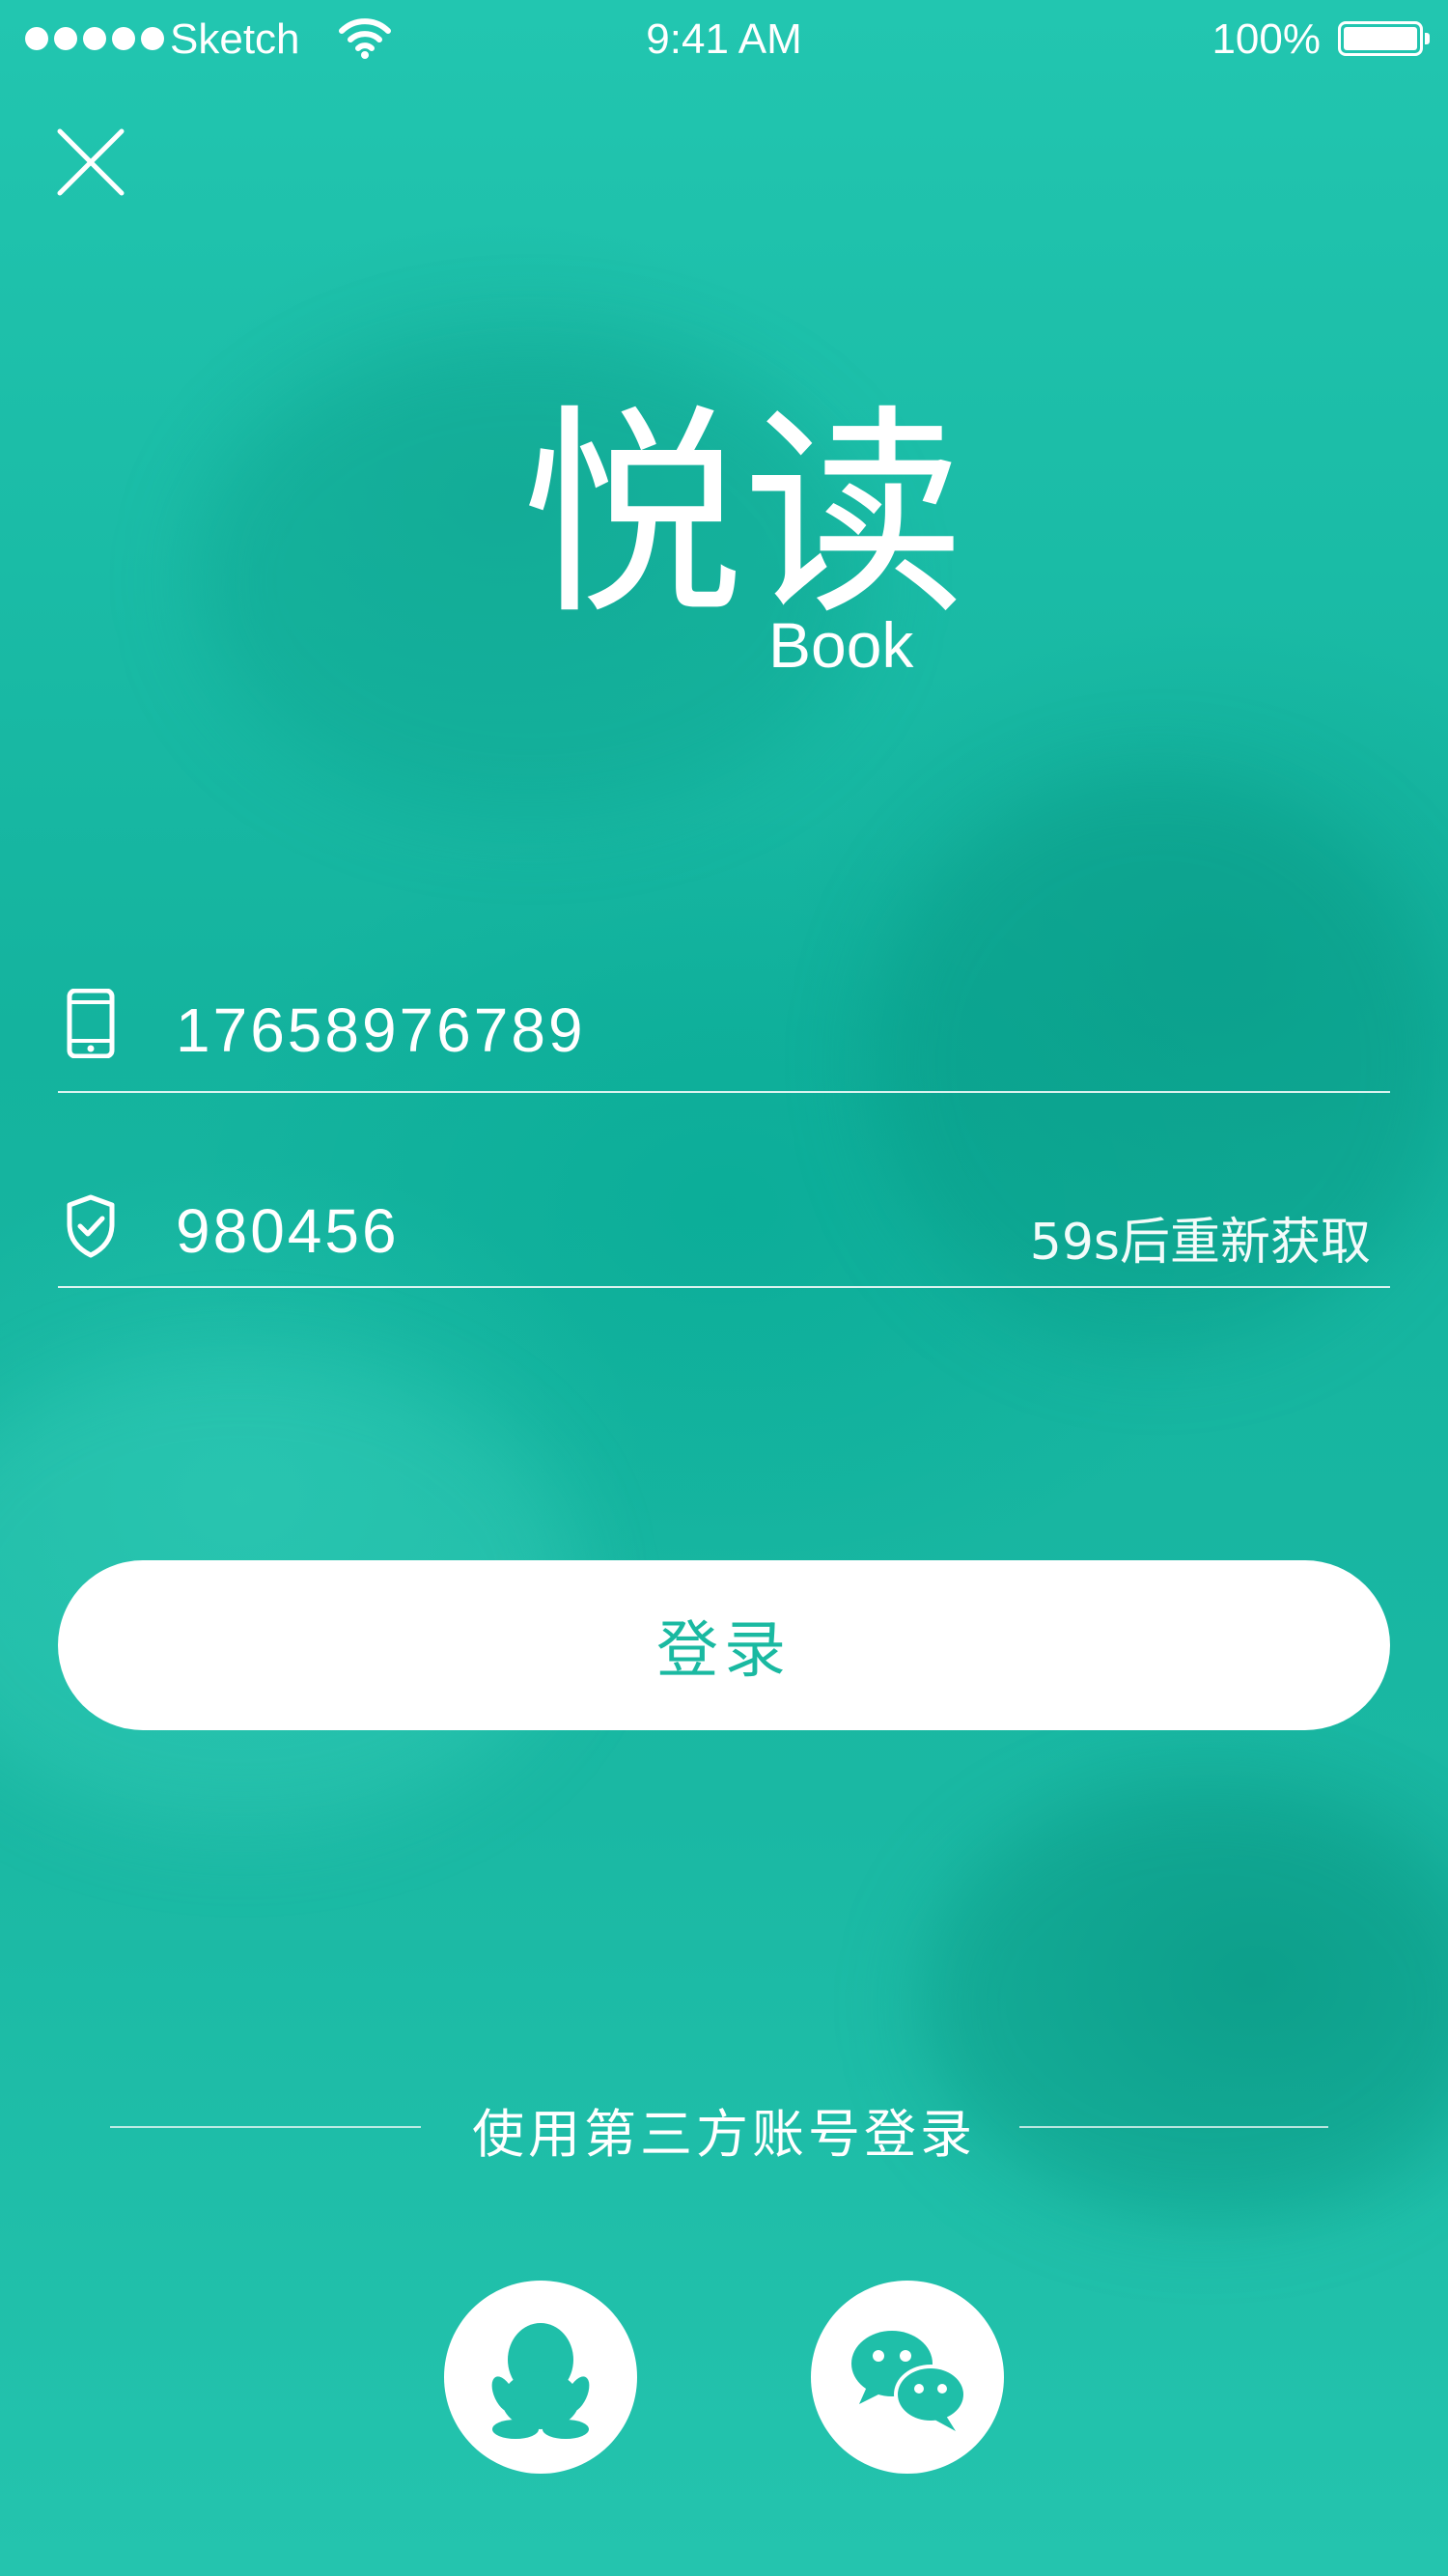 Image resolution: width=1448 pixels, height=2576 pixels. Describe the element at coordinates (91, 1226) in the screenshot. I see `shield-check-icon` at that location.